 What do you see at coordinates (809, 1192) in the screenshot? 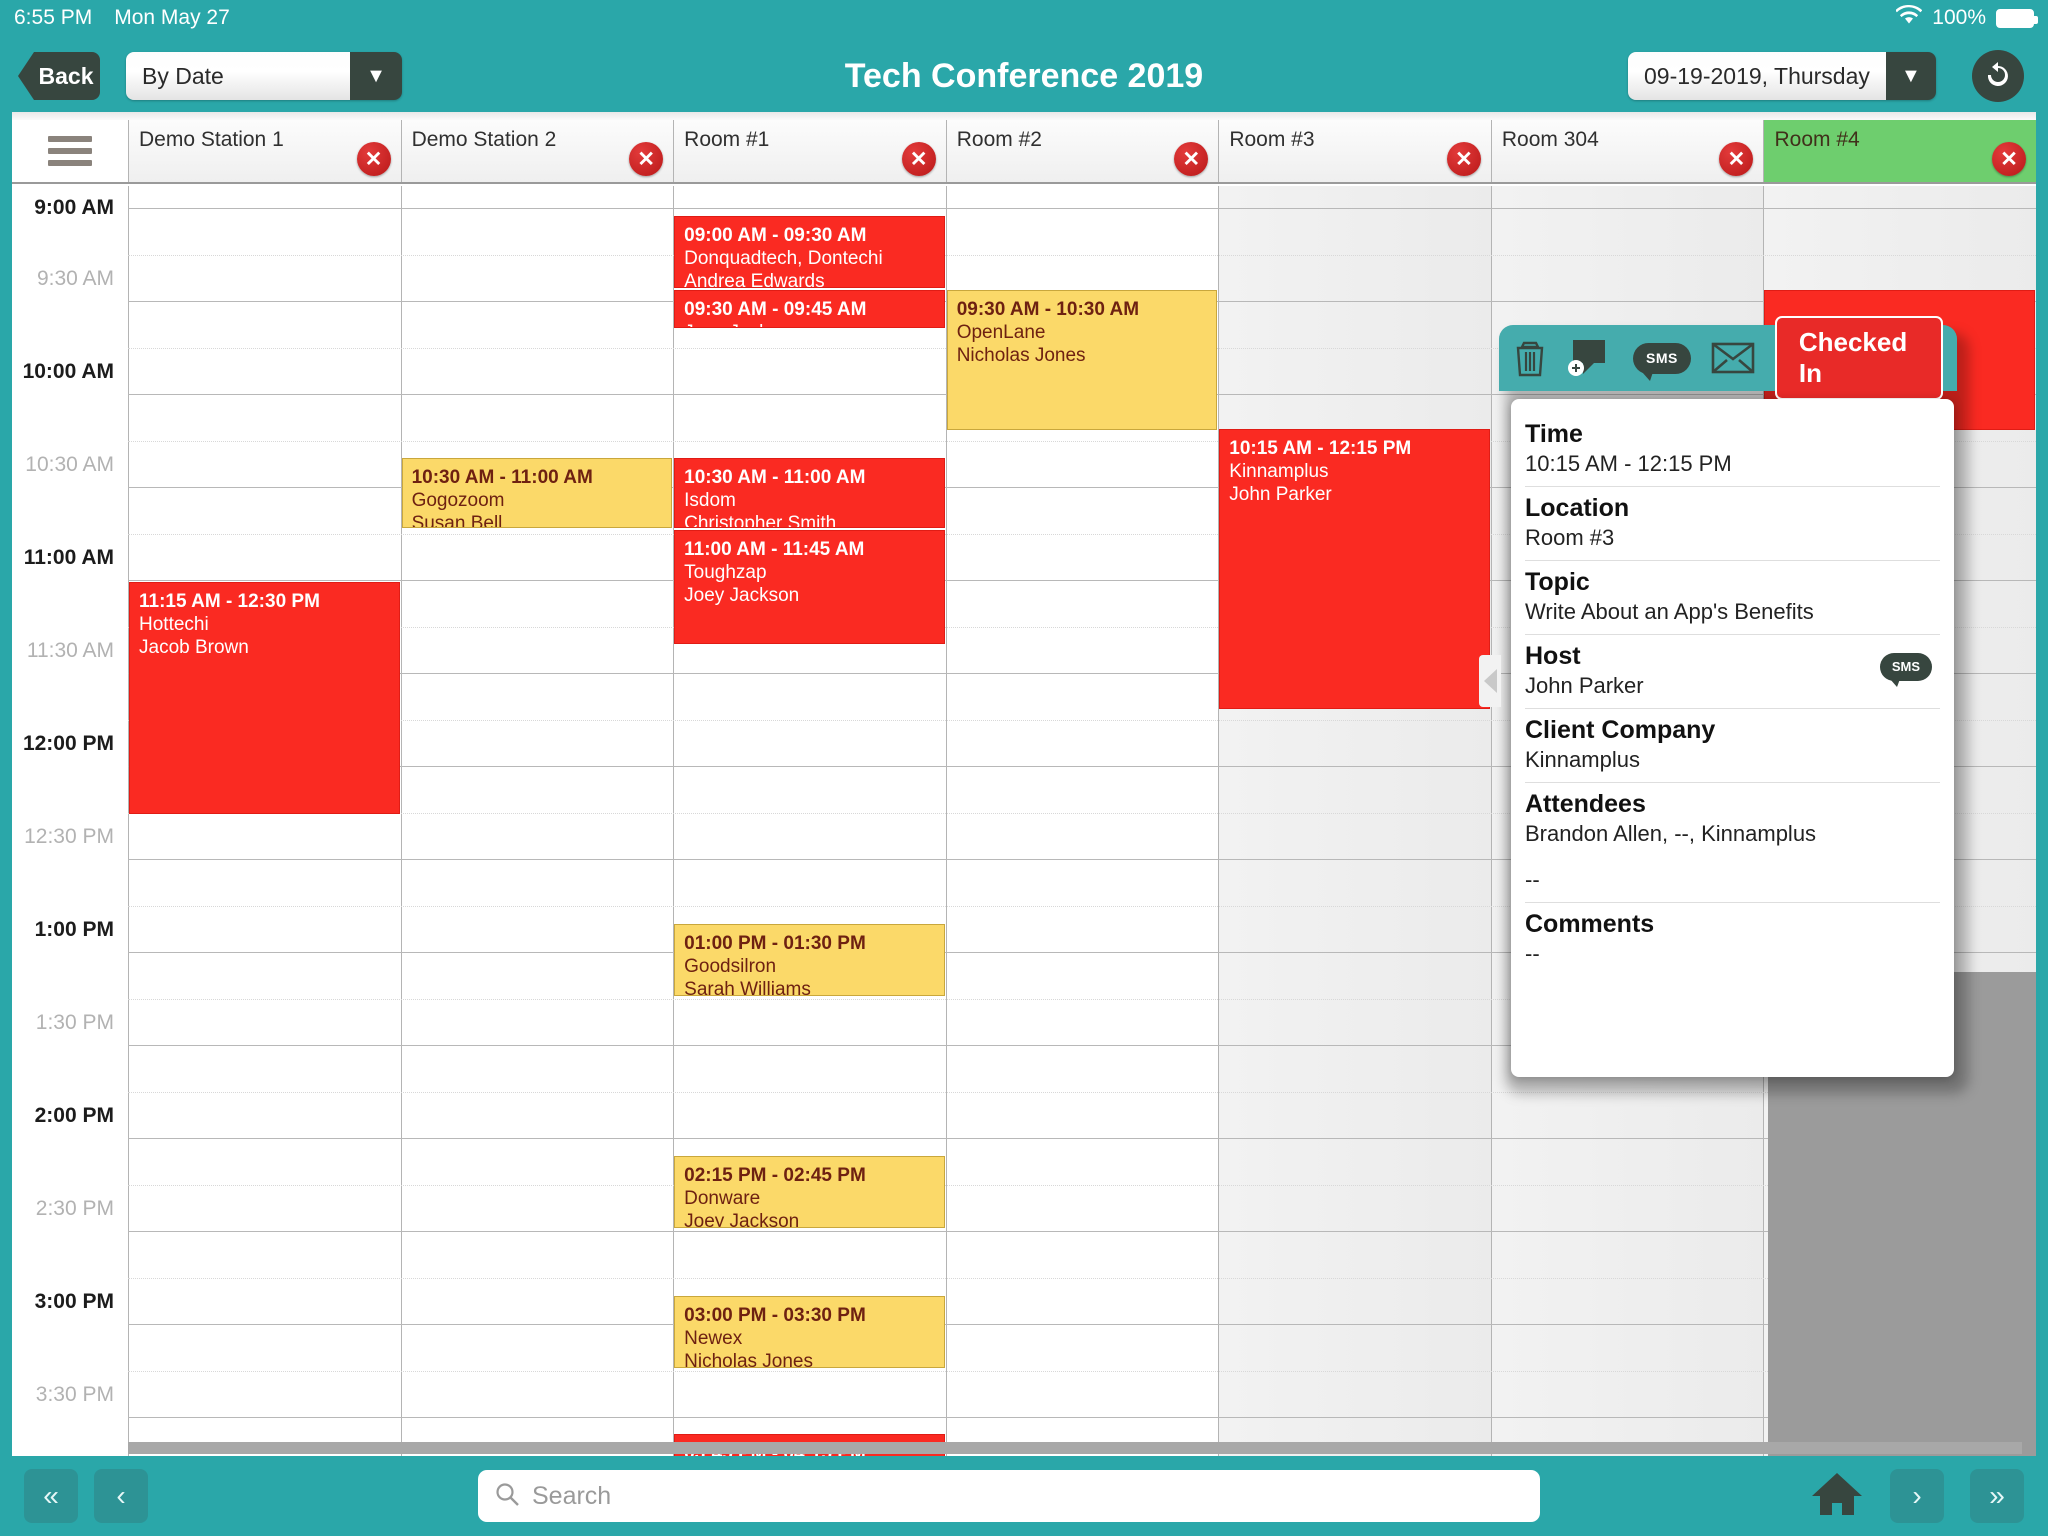
I see `calendar-event: 02:15 PM - 02:45 PM Donware Joey Jackson` at bounding box center [809, 1192].